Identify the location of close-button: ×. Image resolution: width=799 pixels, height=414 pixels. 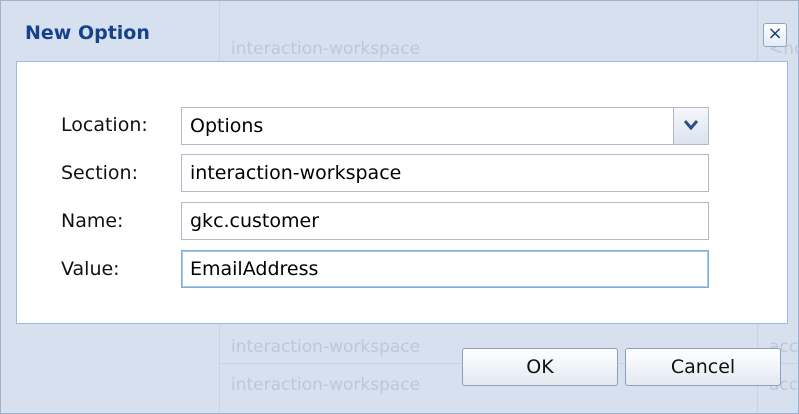
(775, 35).